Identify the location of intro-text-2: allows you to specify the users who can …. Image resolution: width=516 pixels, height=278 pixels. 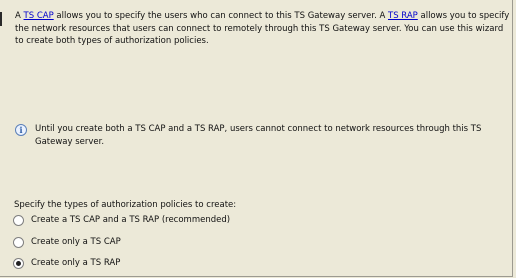
(220, 16).